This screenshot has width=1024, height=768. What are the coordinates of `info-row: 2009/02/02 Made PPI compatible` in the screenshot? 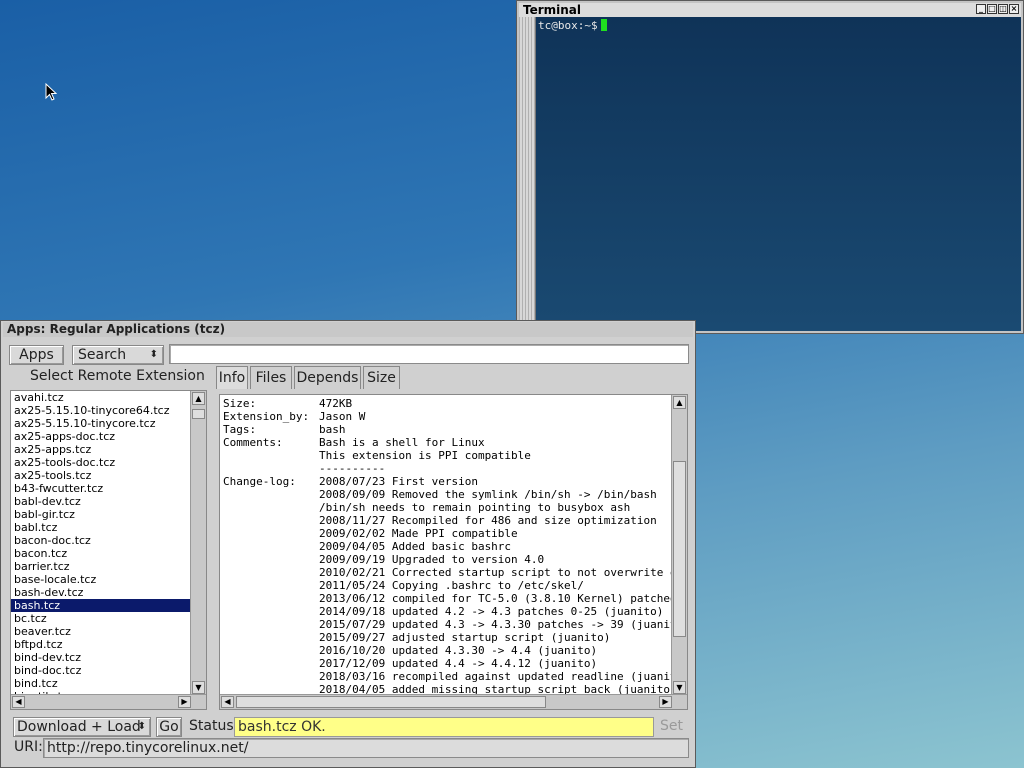 It's located at (447, 533).